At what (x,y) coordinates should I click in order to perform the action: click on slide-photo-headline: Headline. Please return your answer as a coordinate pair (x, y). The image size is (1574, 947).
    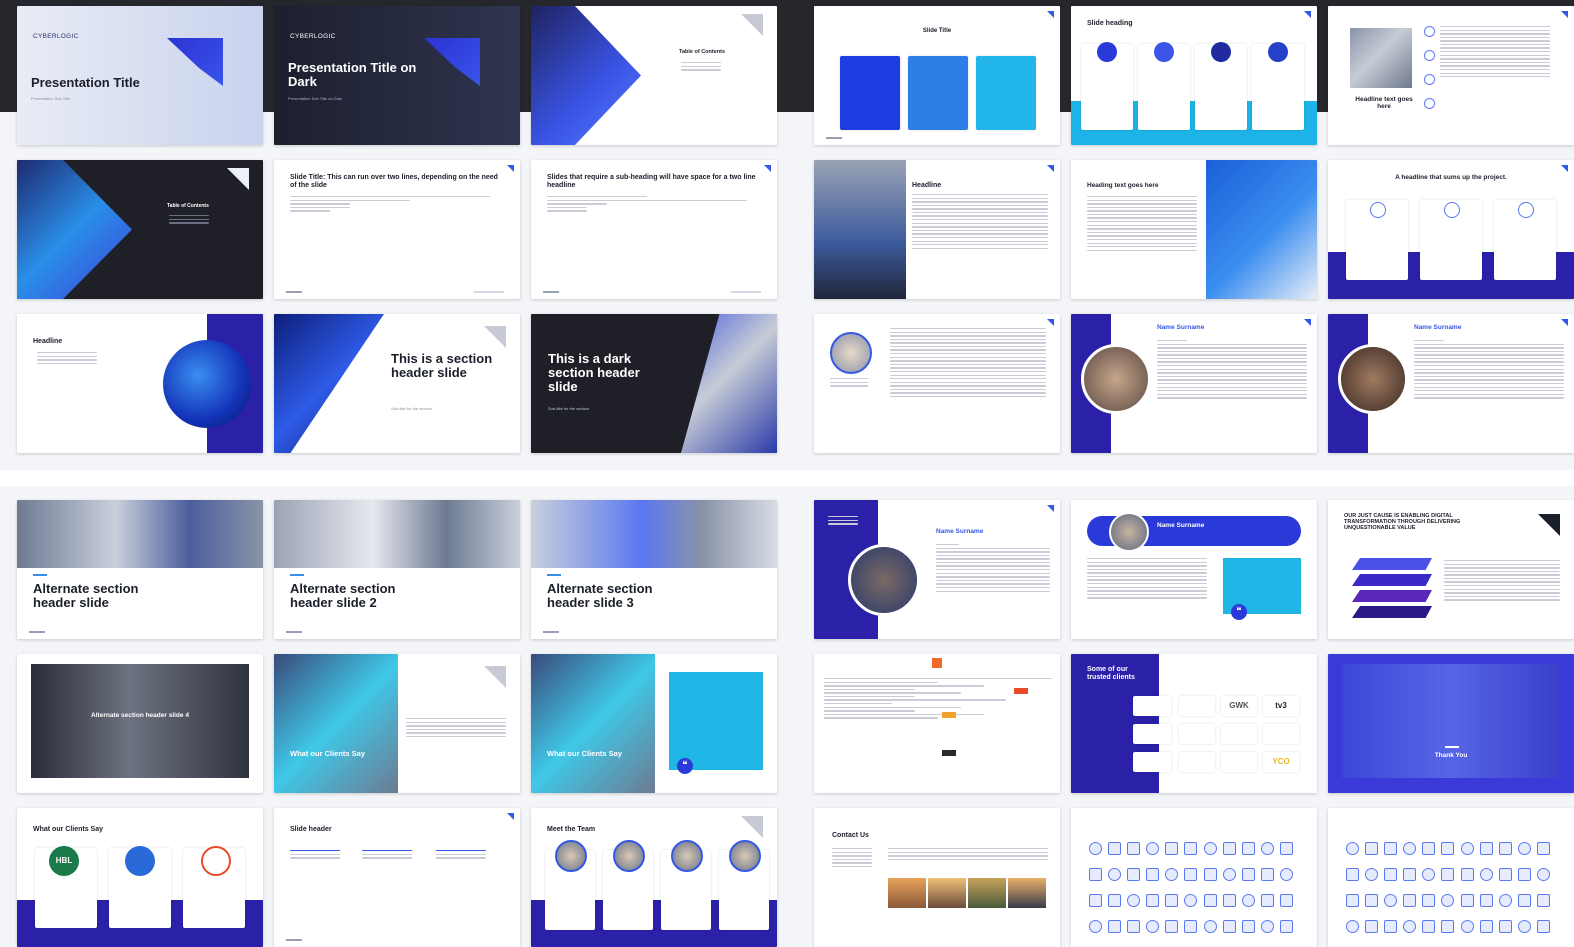
    Looking at the image, I should click on (937, 229).